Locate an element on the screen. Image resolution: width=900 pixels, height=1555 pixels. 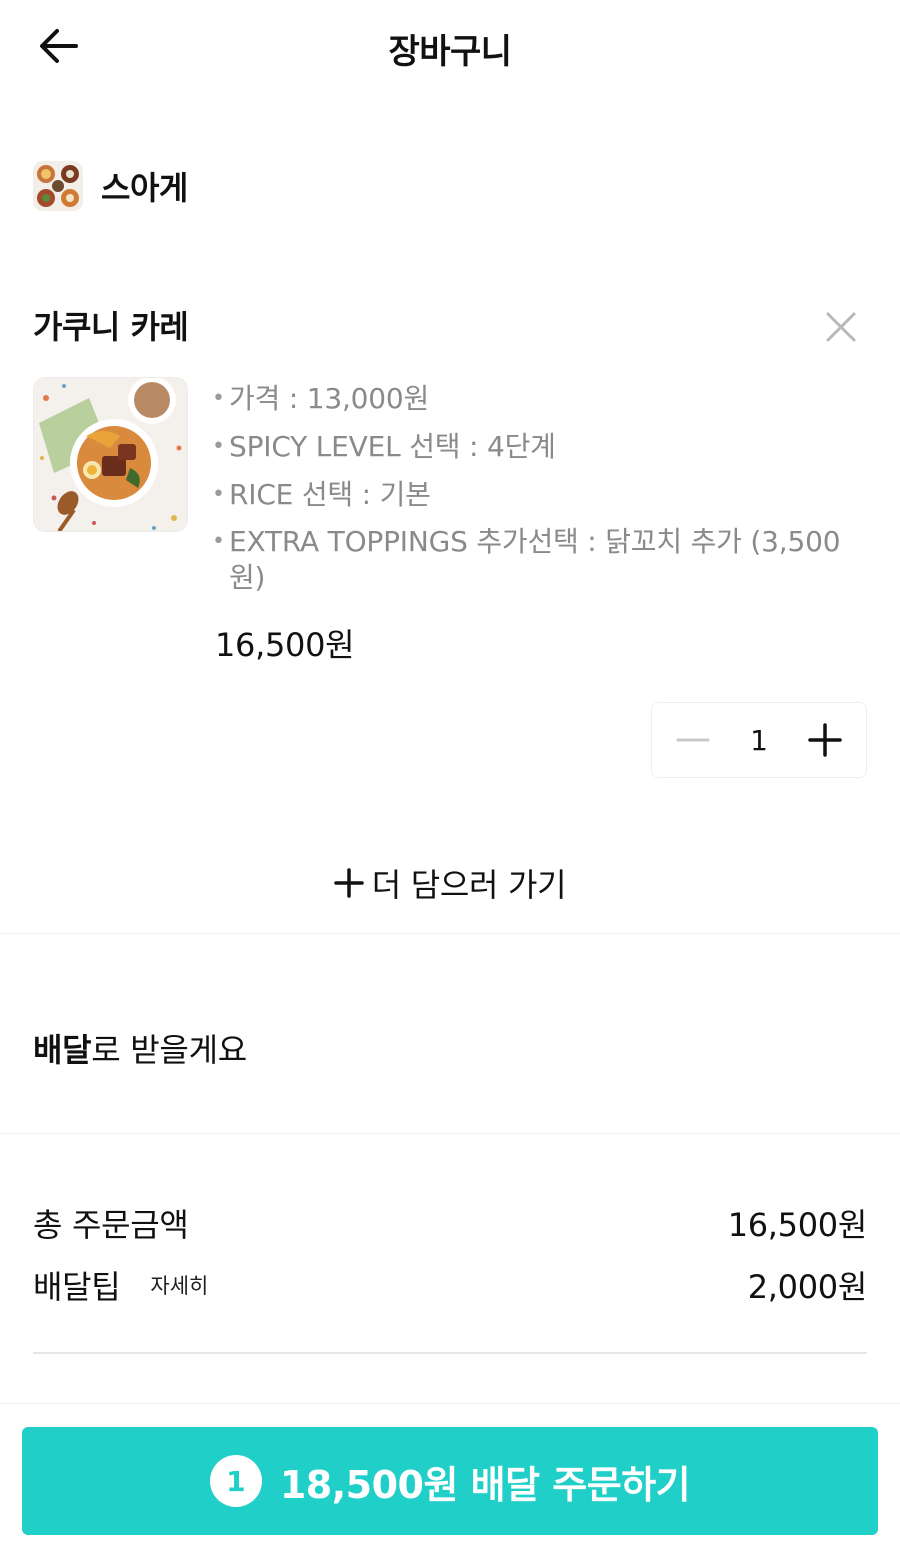
option-line: EXTRA TOPPINGS 추가선택 : 닭꼬치 추가 (3,500원) is located at coordinates (542, 560).